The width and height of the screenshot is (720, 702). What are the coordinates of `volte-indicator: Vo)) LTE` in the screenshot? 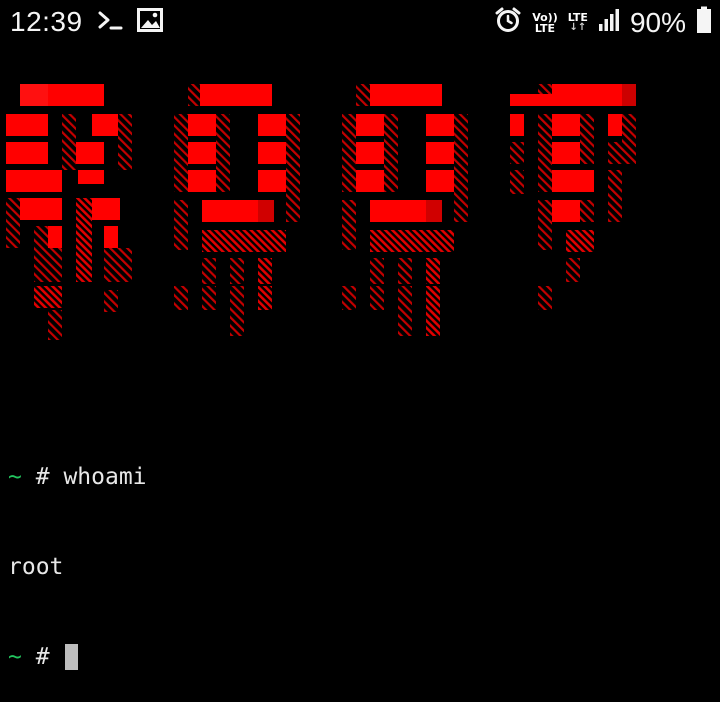 It's located at (545, 23).